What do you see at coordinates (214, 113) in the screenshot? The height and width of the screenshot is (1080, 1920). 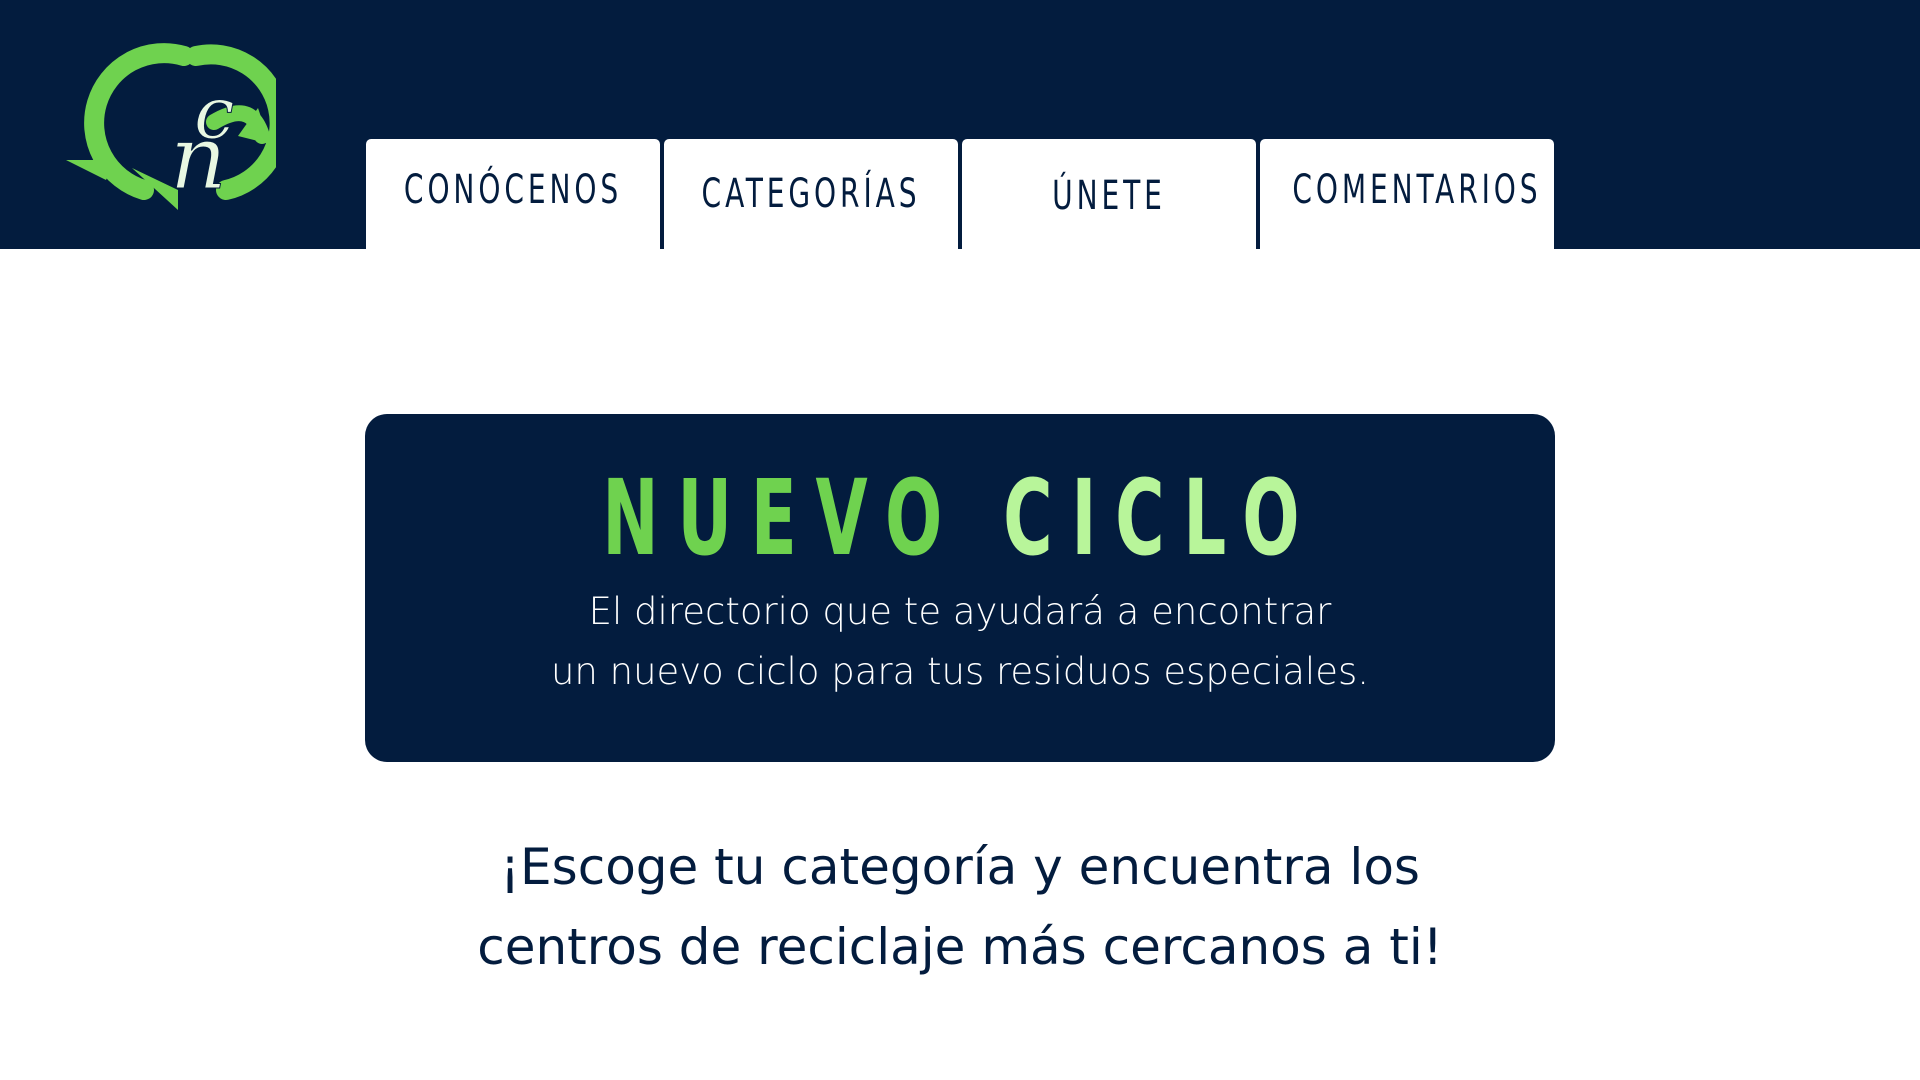 I see `logo-letter-c: c` at bounding box center [214, 113].